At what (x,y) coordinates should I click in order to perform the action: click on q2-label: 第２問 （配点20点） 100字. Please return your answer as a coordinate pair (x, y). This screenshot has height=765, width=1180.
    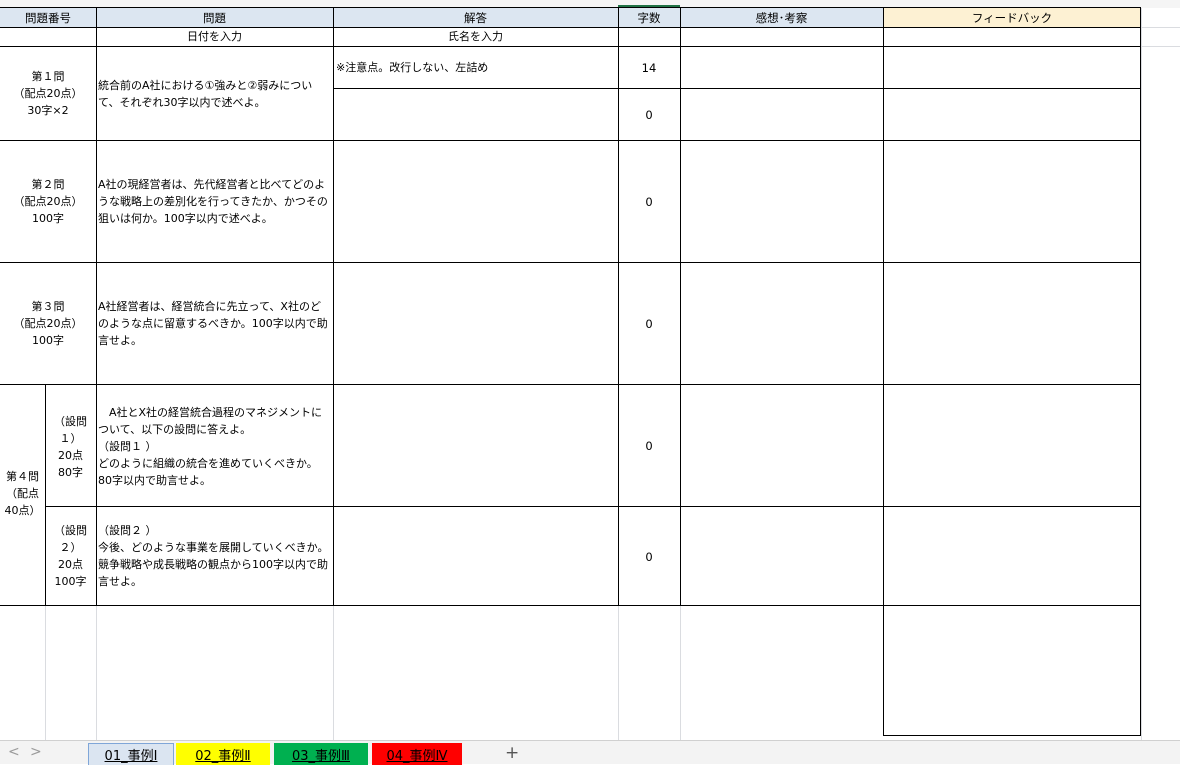
    Looking at the image, I should click on (48, 201).